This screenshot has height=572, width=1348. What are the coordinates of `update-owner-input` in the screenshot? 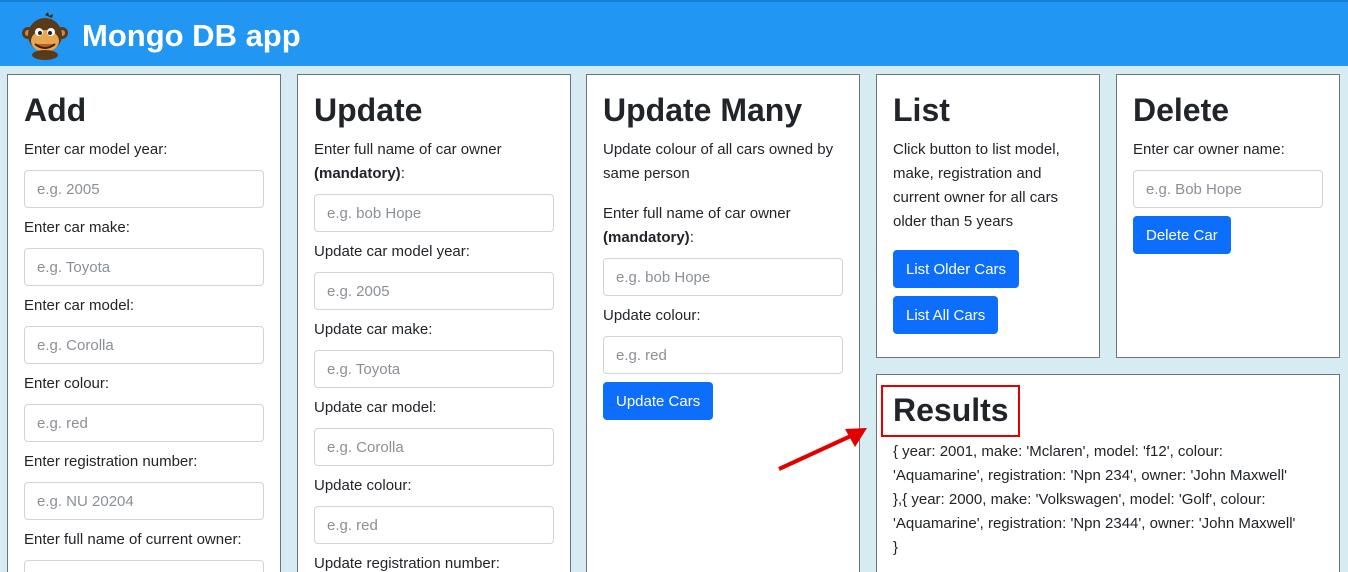 It's located at (434, 213).